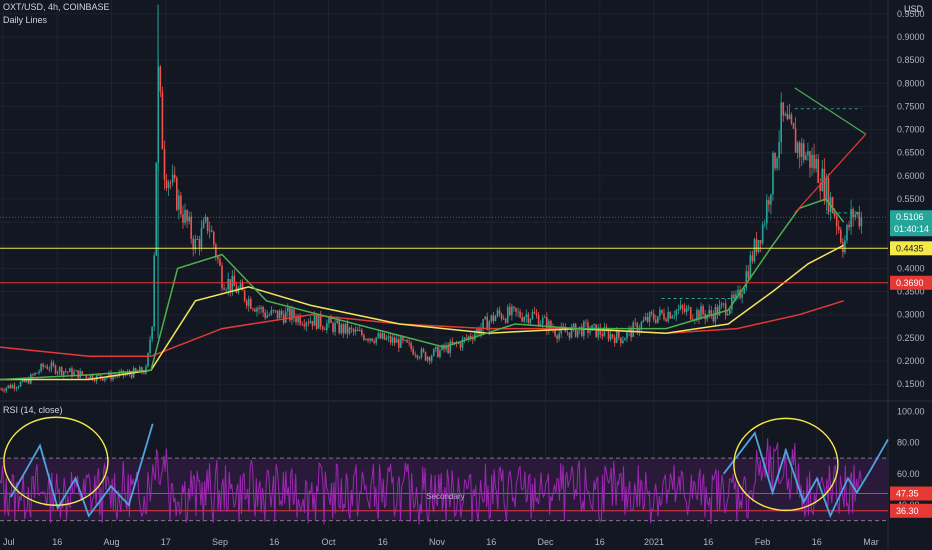 The height and width of the screenshot is (550, 932). Describe the element at coordinates (545, 542) in the screenshot. I see `time-tick-label: Dec` at that location.